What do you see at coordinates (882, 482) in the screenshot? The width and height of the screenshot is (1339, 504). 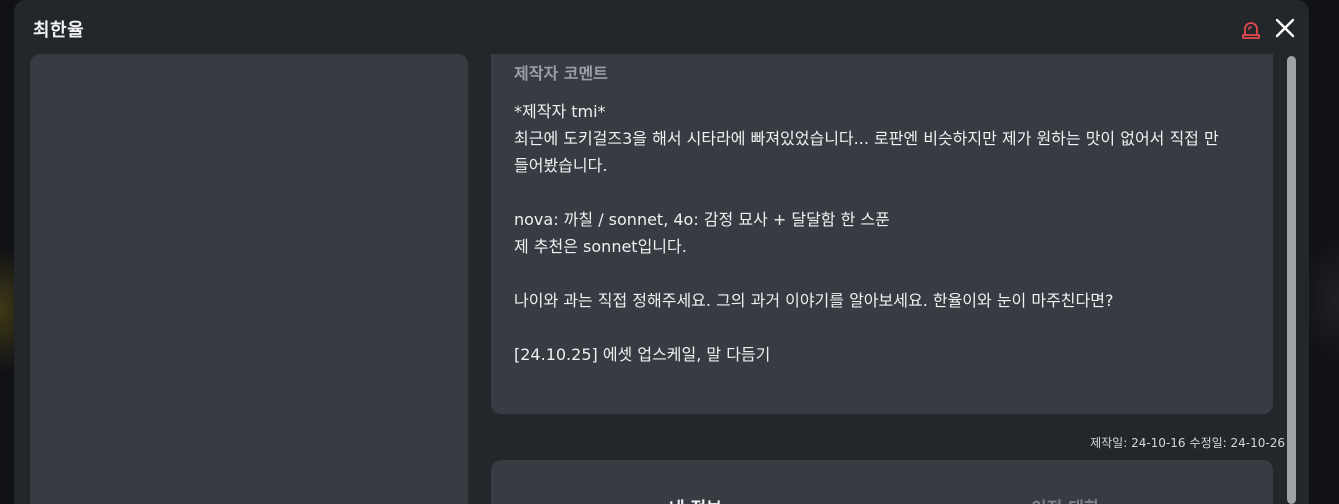 I see `info-tabs-card: 내 정보 이전 대화` at bounding box center [882, 482].